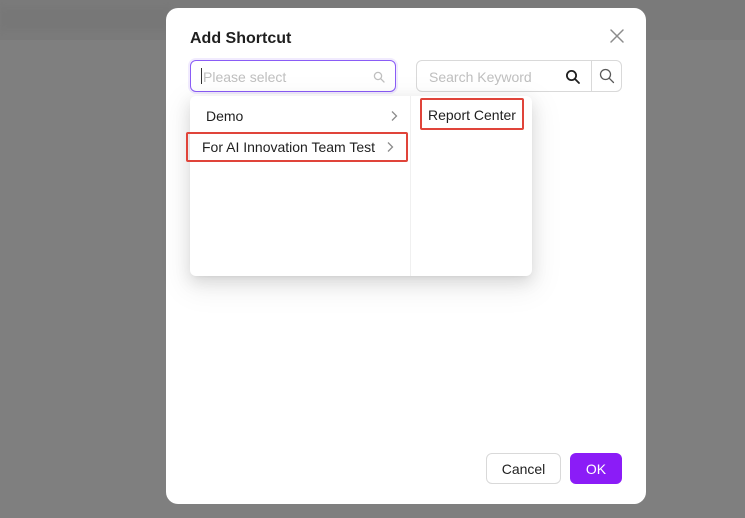 The width and height of the screenshot is (745, 518). I want to click on background-blur, so click(85, 19).